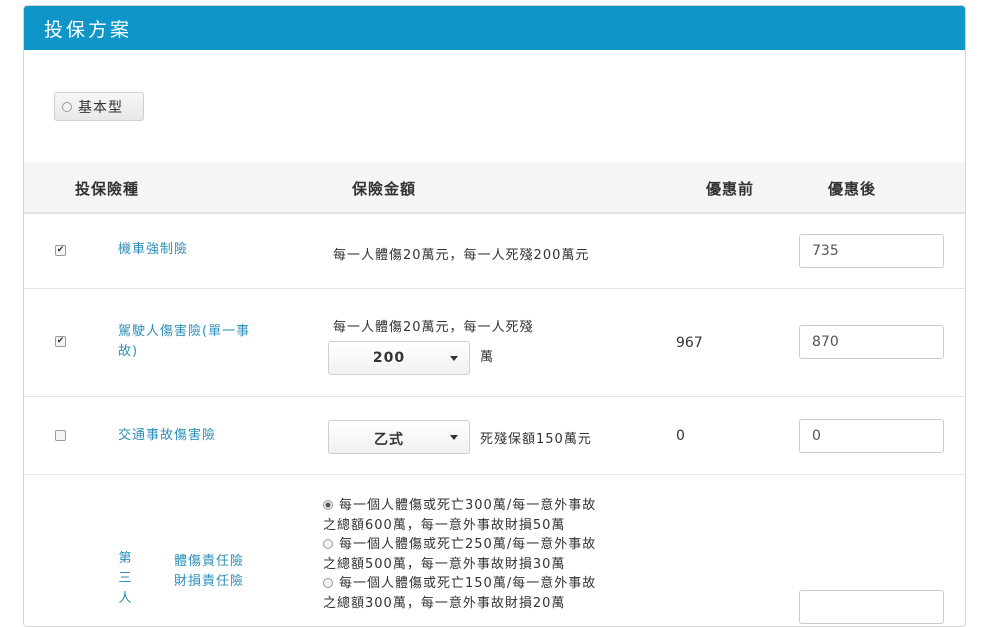 This screenshot has width=984, height=627. I want to click on row2-insurance-name-line2: 故), so click(128, 352).